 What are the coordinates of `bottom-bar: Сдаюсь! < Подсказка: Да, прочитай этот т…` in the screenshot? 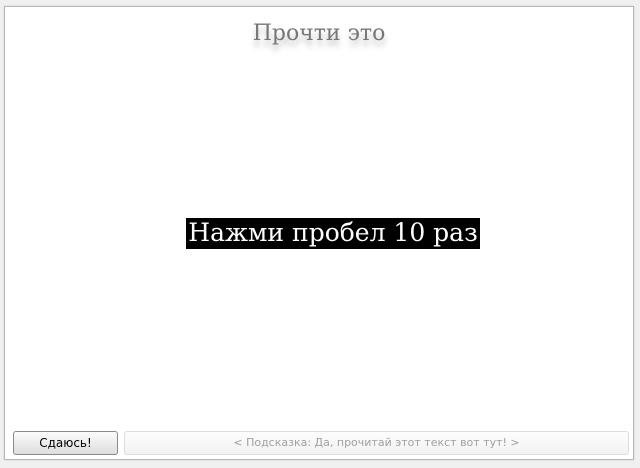 It's located at (321, 443).